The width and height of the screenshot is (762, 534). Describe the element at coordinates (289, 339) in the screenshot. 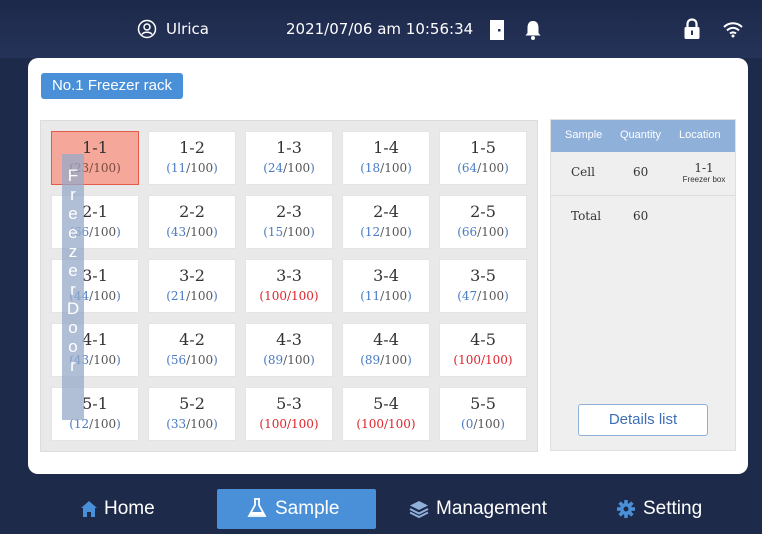

I see `rack-cell-name: 4-3` at that location.